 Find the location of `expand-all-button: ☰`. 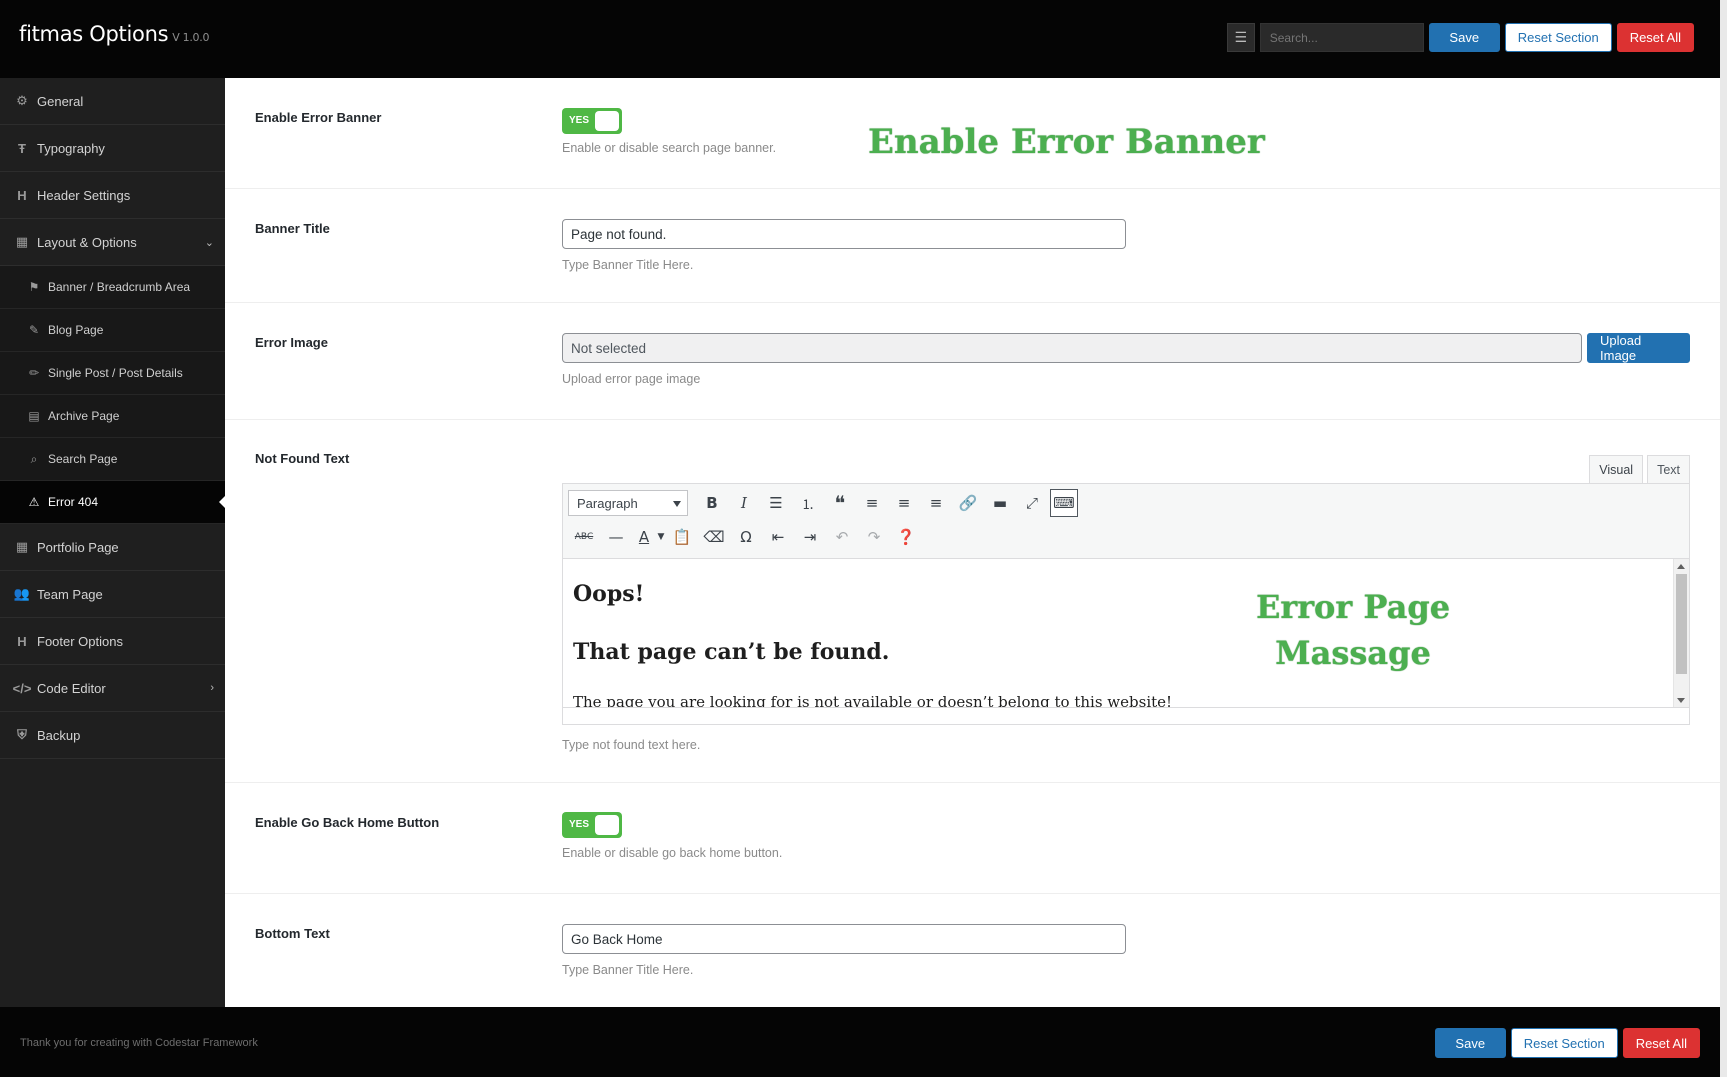

expand-all-button: ☰ is located at coordinates (1240, 37).